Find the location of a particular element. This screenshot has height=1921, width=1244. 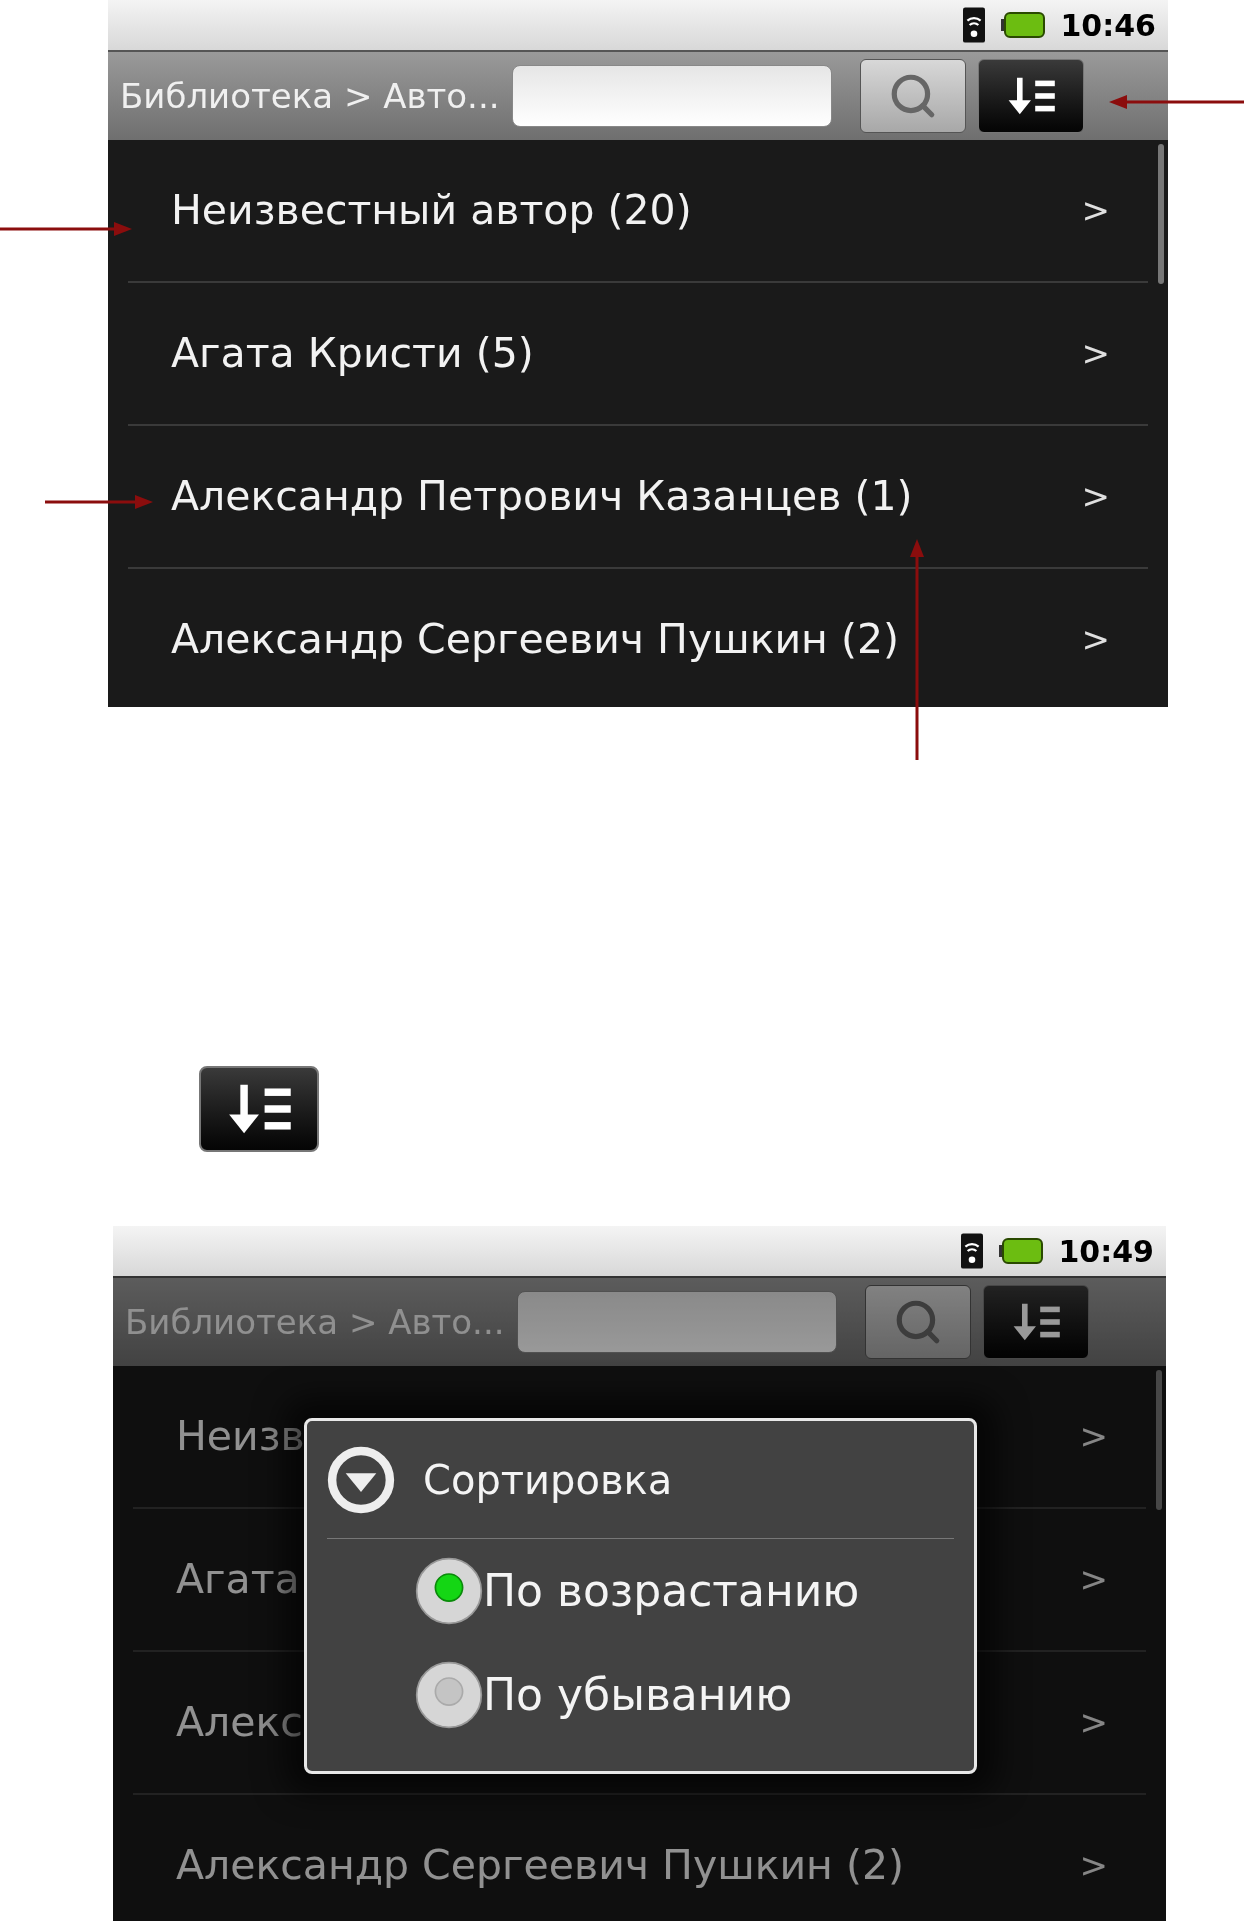

author-row: Неизвестный автор (20) > is located at coordinates (638, 211).